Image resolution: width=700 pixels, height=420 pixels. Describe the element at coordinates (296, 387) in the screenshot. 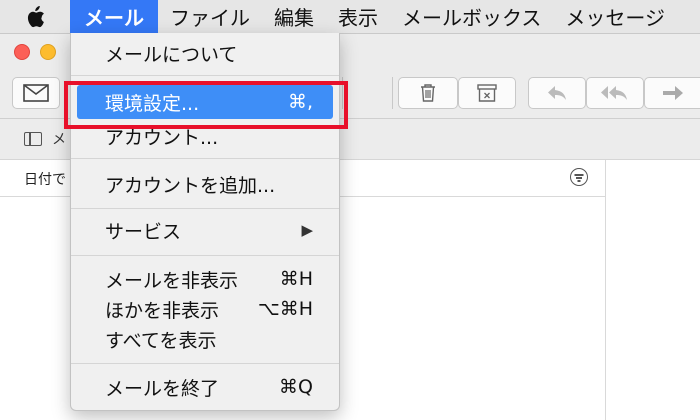

I see `menu-shortcut: ⌘Q` at that location.